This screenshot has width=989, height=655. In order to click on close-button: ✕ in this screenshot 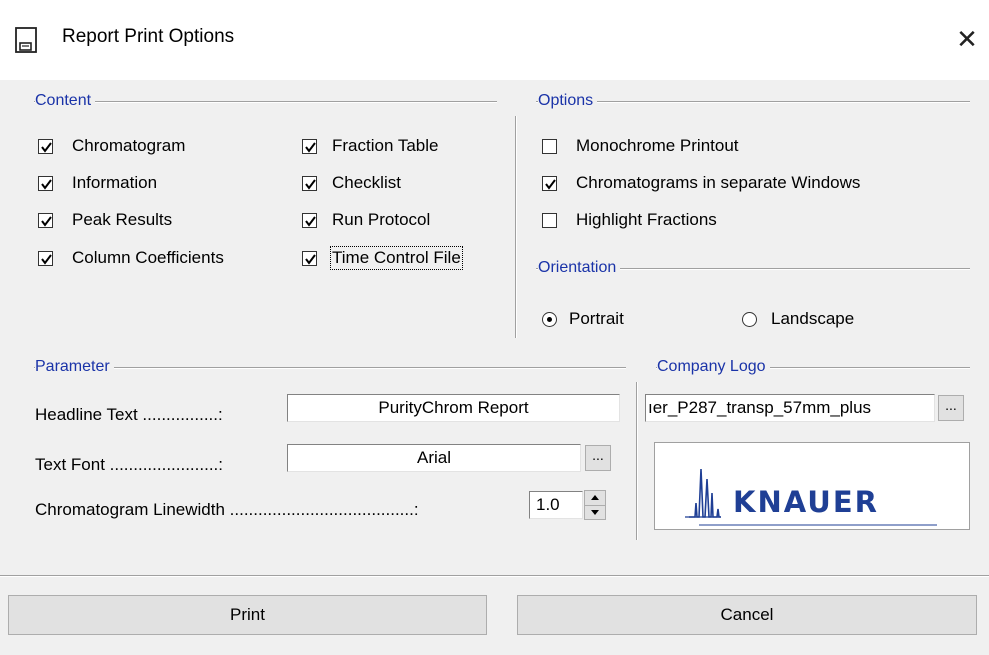, I will do `click(967, 39)`.